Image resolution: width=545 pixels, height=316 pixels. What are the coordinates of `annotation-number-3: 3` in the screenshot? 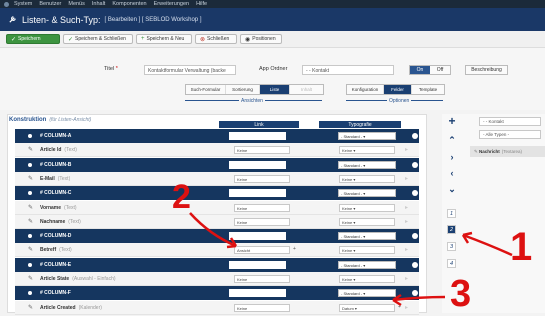 It's located at (461, 294).